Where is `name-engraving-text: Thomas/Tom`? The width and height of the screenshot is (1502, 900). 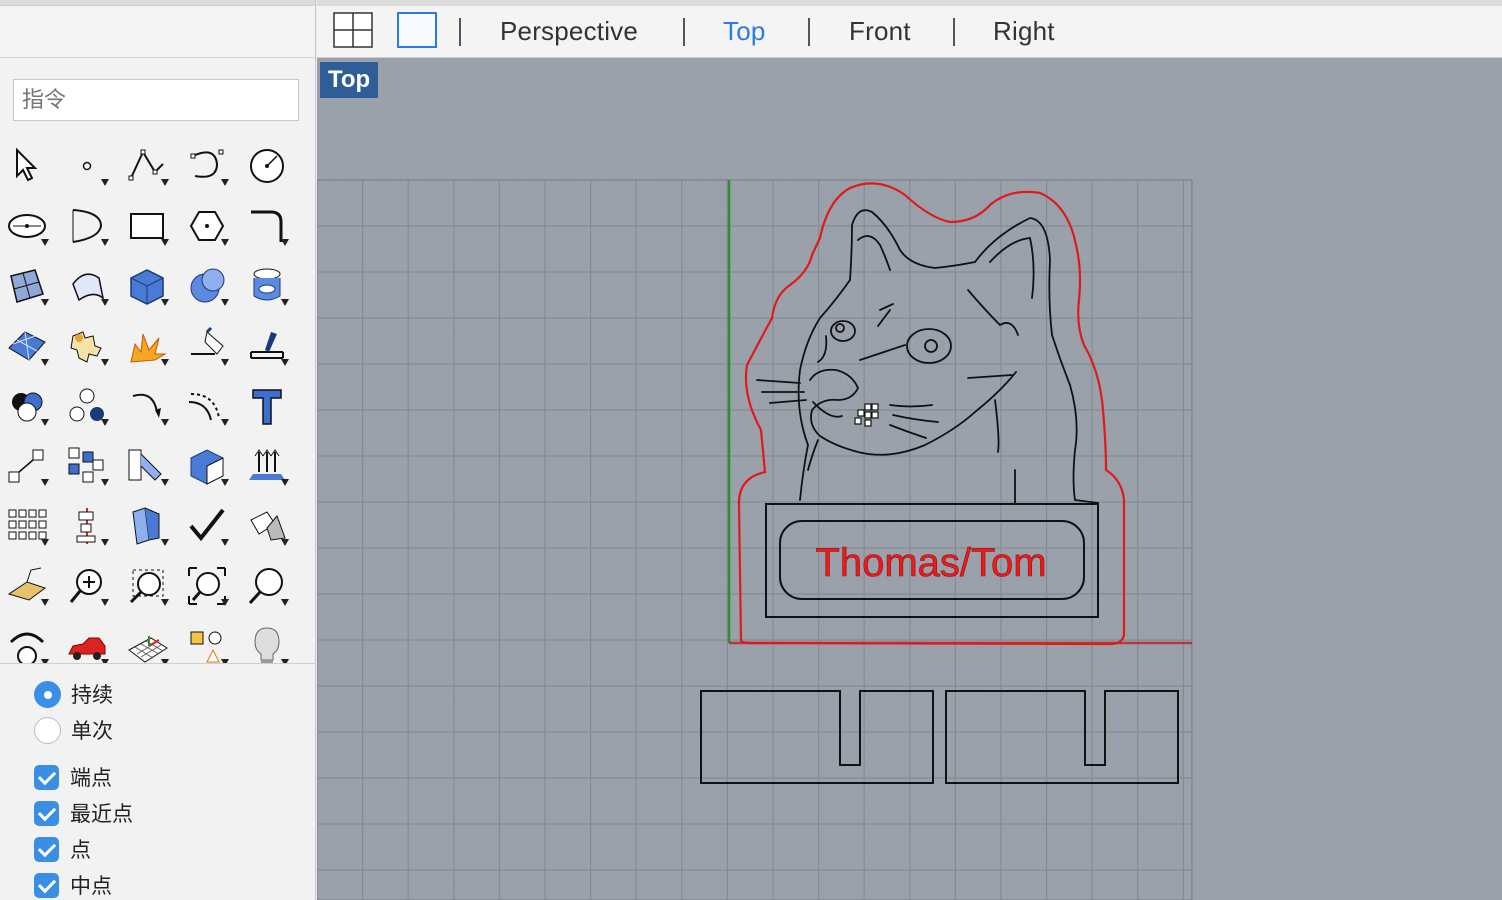 name-engraving-text: Thomas/Tom is located at coordinates (931, 563).